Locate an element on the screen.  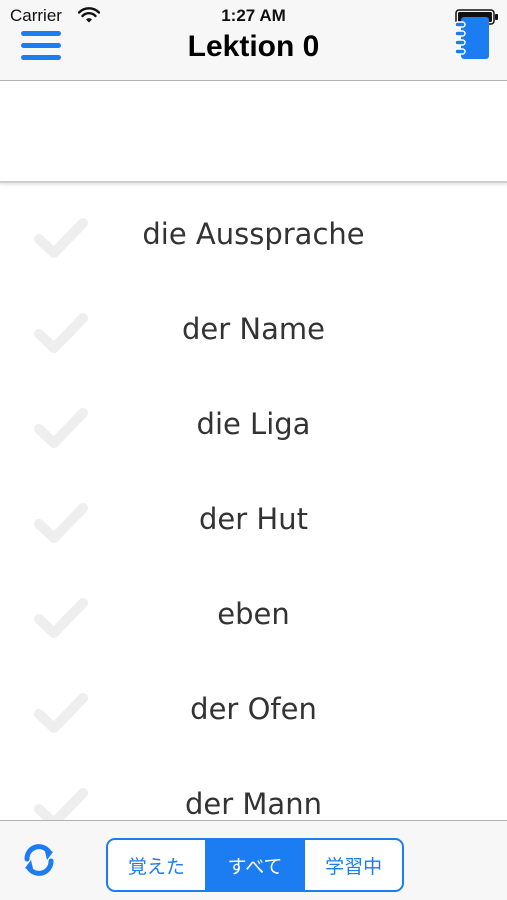
word-label: die Liga is located at coordinates (253, 424).